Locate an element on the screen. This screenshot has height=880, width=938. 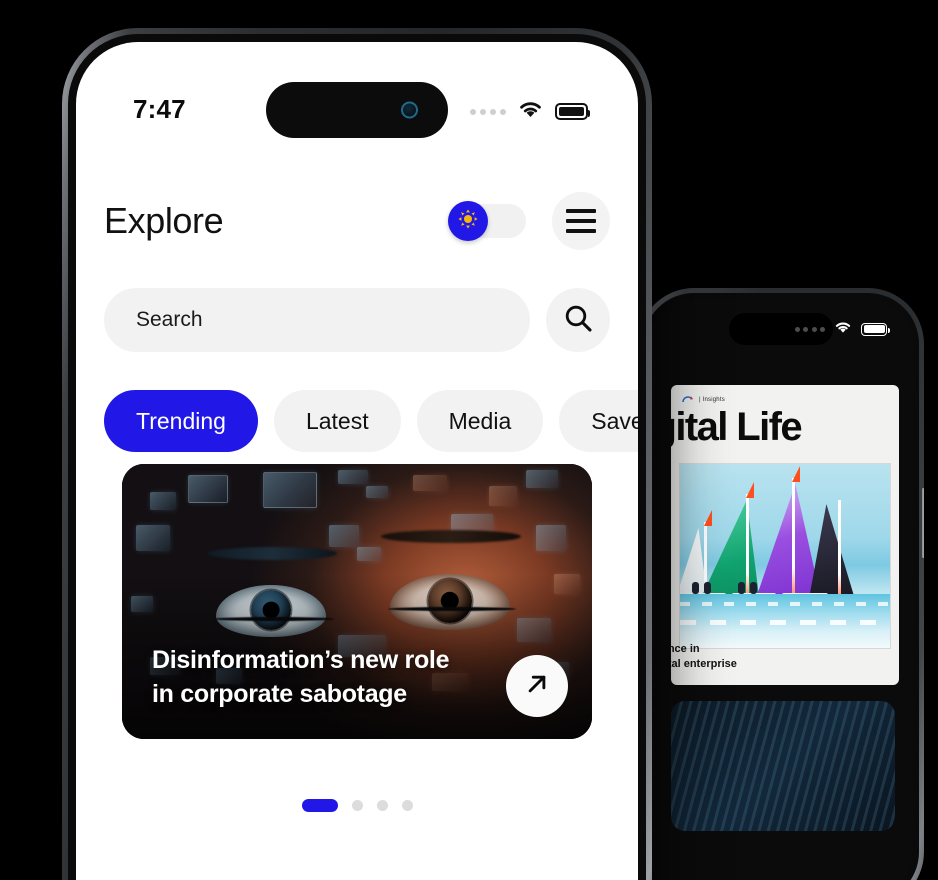
phone-back-status-bar is located at coordinates (842, 329).